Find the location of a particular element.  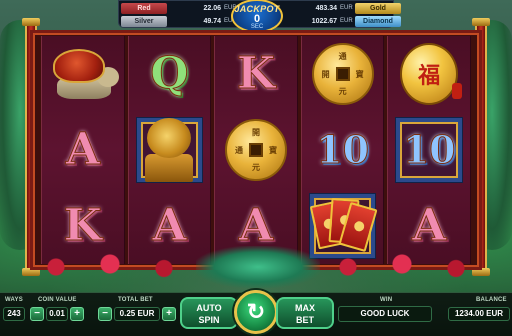

coin-value-field: 0.01 is located at coordinates (57, 314).